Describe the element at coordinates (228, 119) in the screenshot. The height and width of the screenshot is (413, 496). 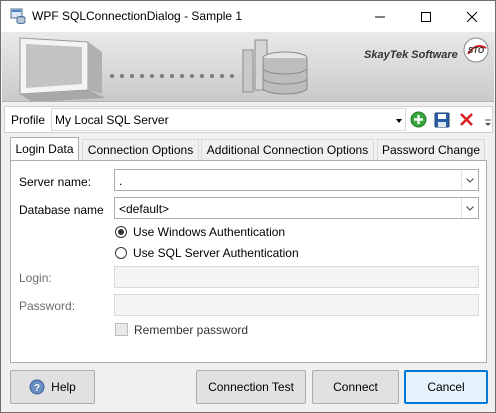
I see `profile-select: My Local SQL Server` at that location.